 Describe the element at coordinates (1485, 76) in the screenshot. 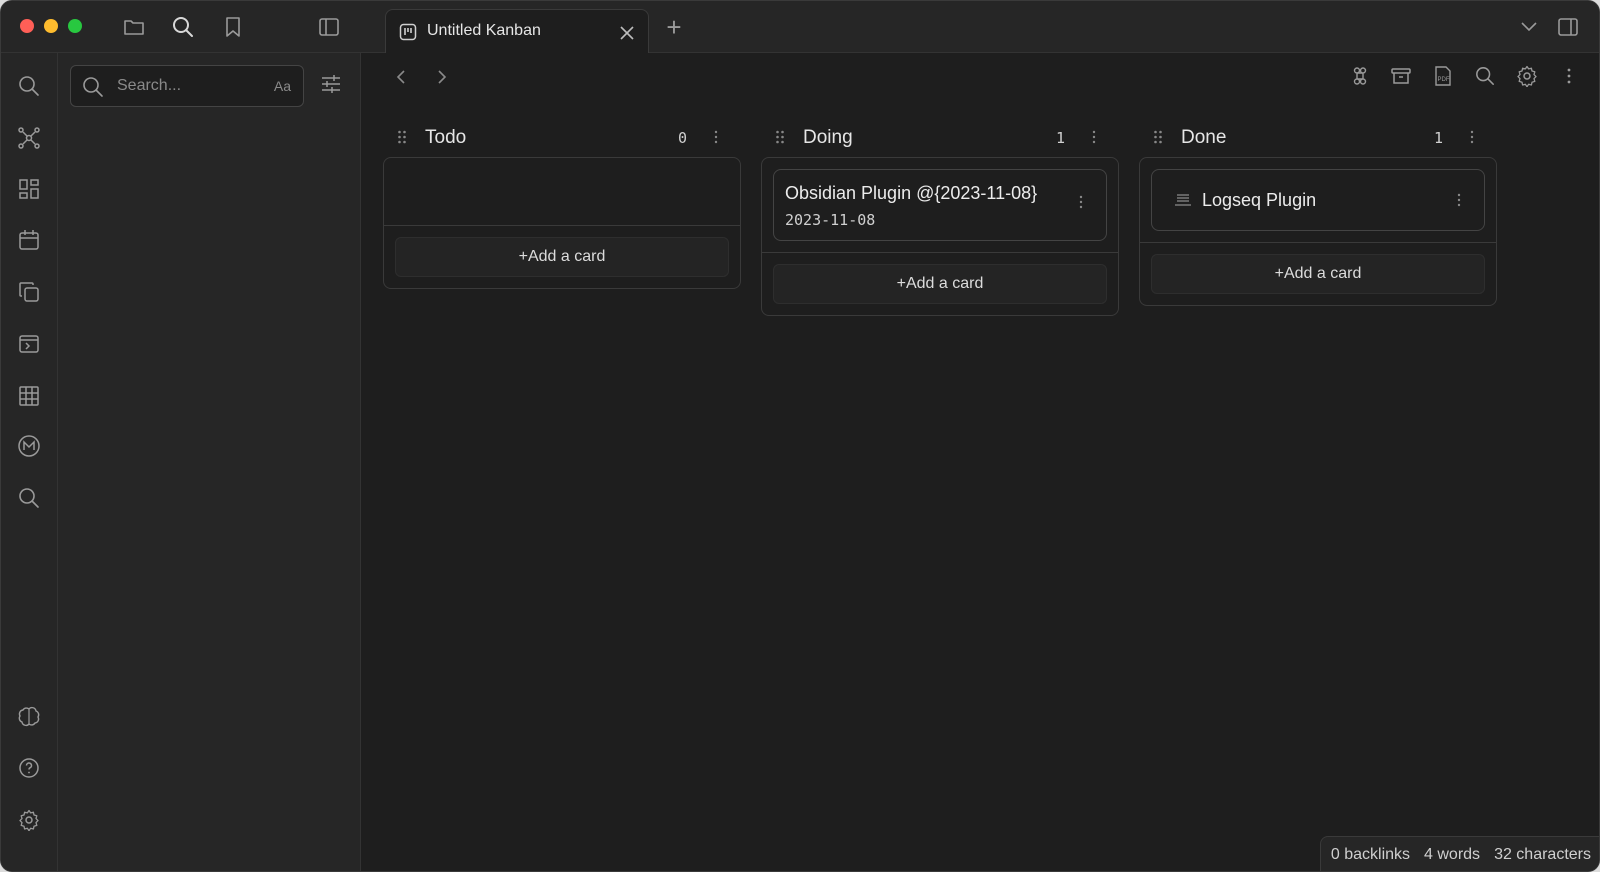

I see `board-search-icon` at that location.